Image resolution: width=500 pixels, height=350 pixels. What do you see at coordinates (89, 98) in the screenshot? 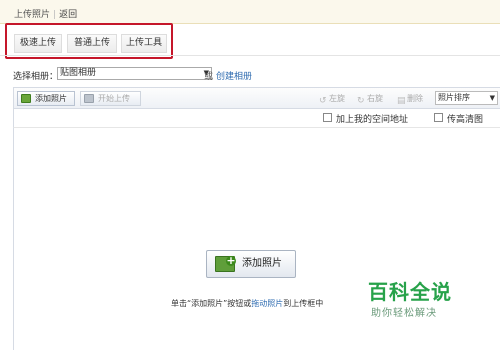
I see `upload-icon` at bounding box center [89, 98].